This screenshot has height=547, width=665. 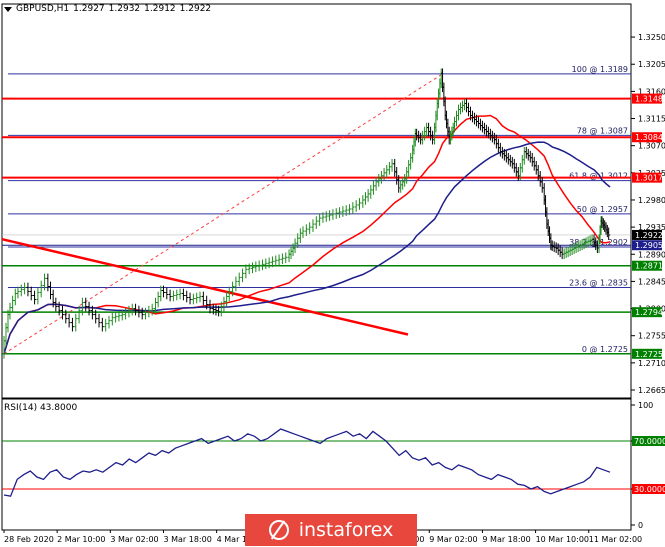 What do you see at coordinates (602, 130) in the screenshot?
I see `fib-level-label: 78 @ 1.3087` at bounding box center [602, 130].